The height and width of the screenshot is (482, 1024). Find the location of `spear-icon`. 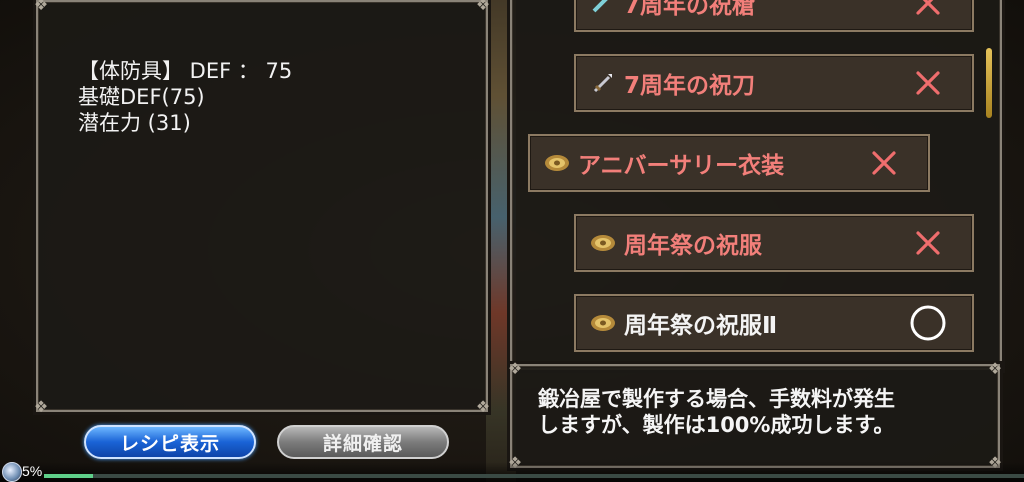

spear-icon is located at coordinates (603, 6).